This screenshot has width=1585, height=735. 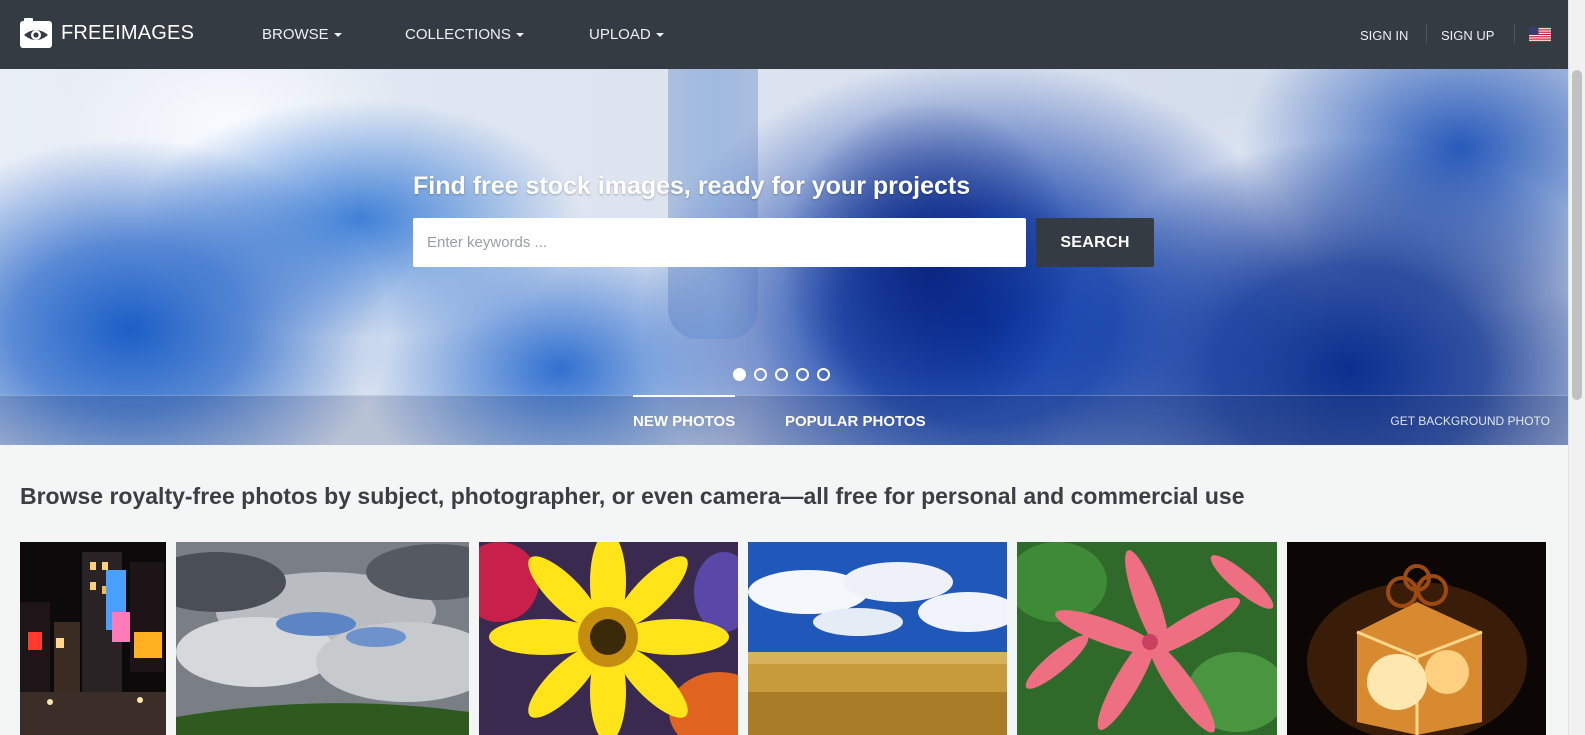 I want to click on yellow-flower-image, so click(x=608, y=638).